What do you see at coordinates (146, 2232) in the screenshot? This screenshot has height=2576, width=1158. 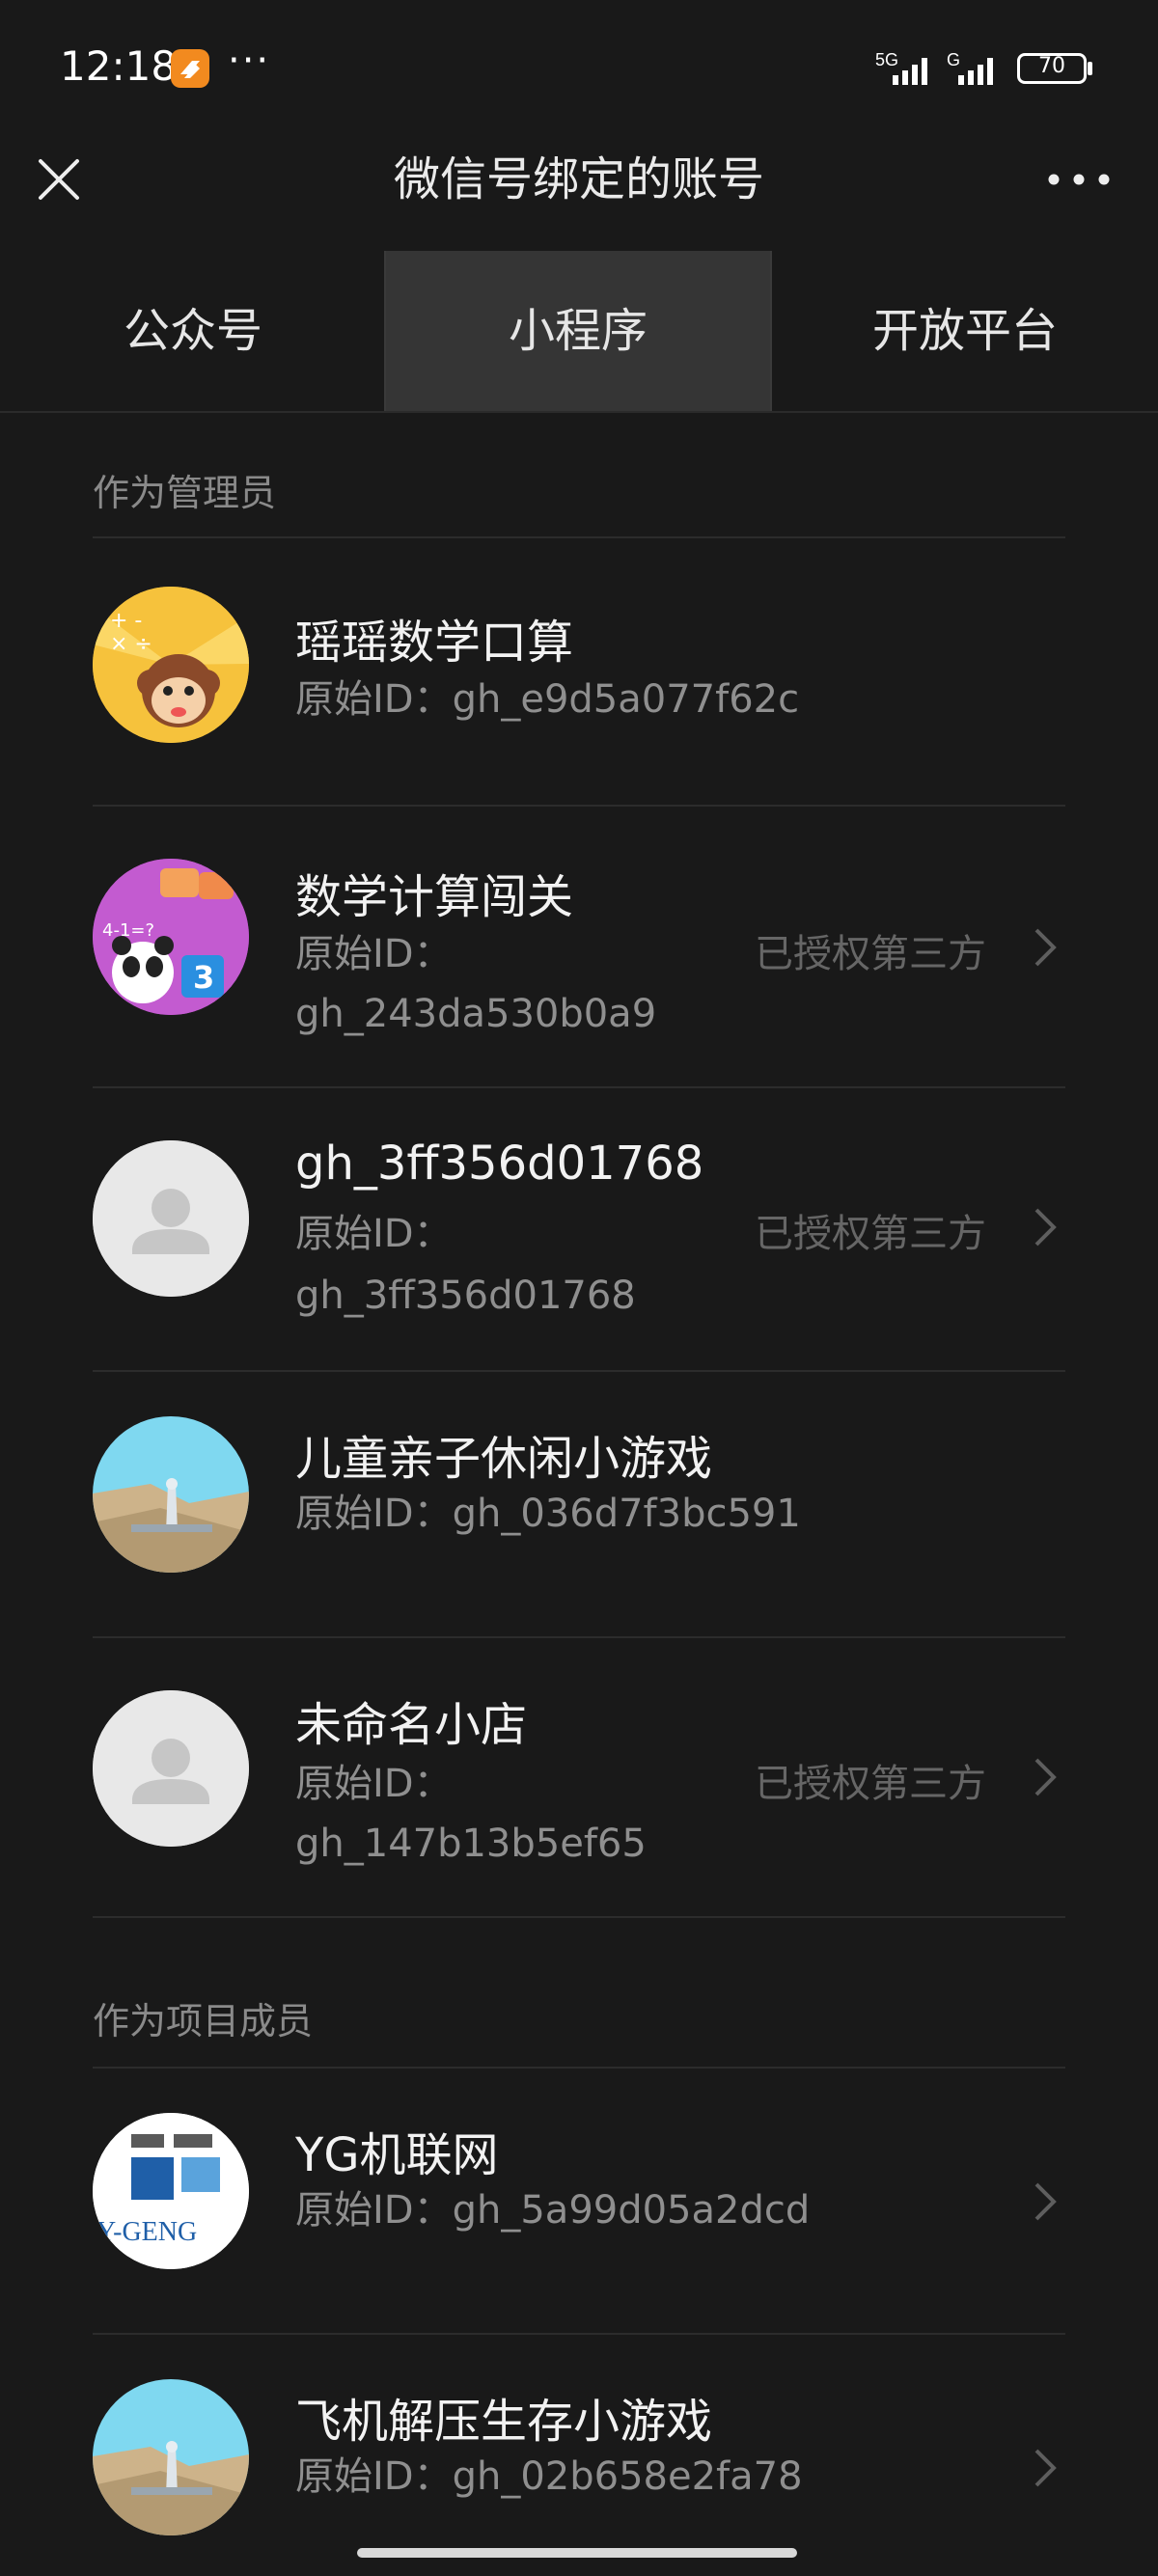 I see `yg-logo-text: Y-GENG` at bounding box center [146, 2232].